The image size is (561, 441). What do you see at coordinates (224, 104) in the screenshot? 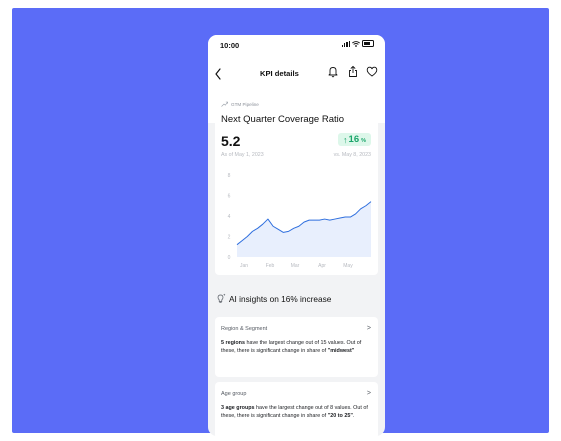
I see `trend-icon` at bounding box center [224, 104].